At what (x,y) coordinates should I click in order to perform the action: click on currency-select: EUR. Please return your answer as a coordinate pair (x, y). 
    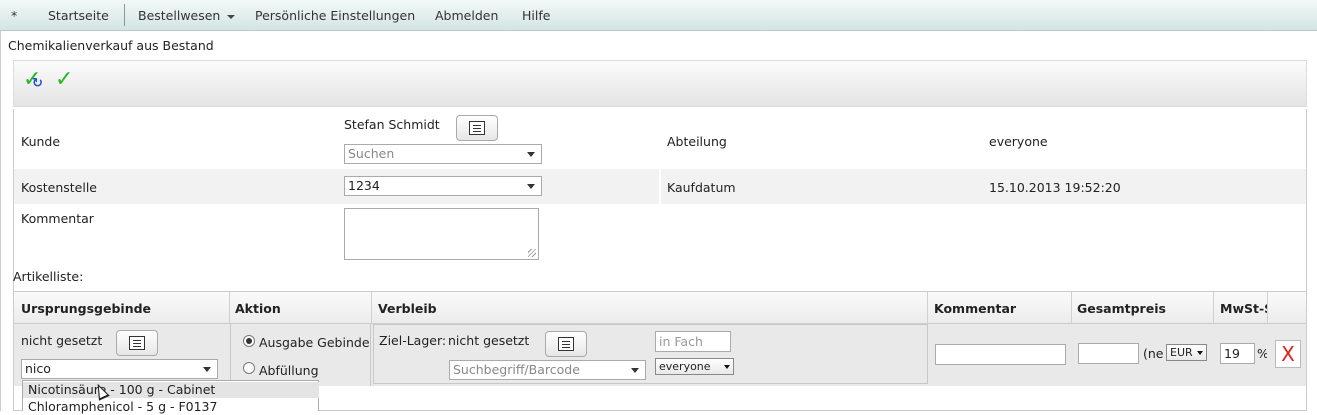
    Looking at the image, I should click on (1186, 352).